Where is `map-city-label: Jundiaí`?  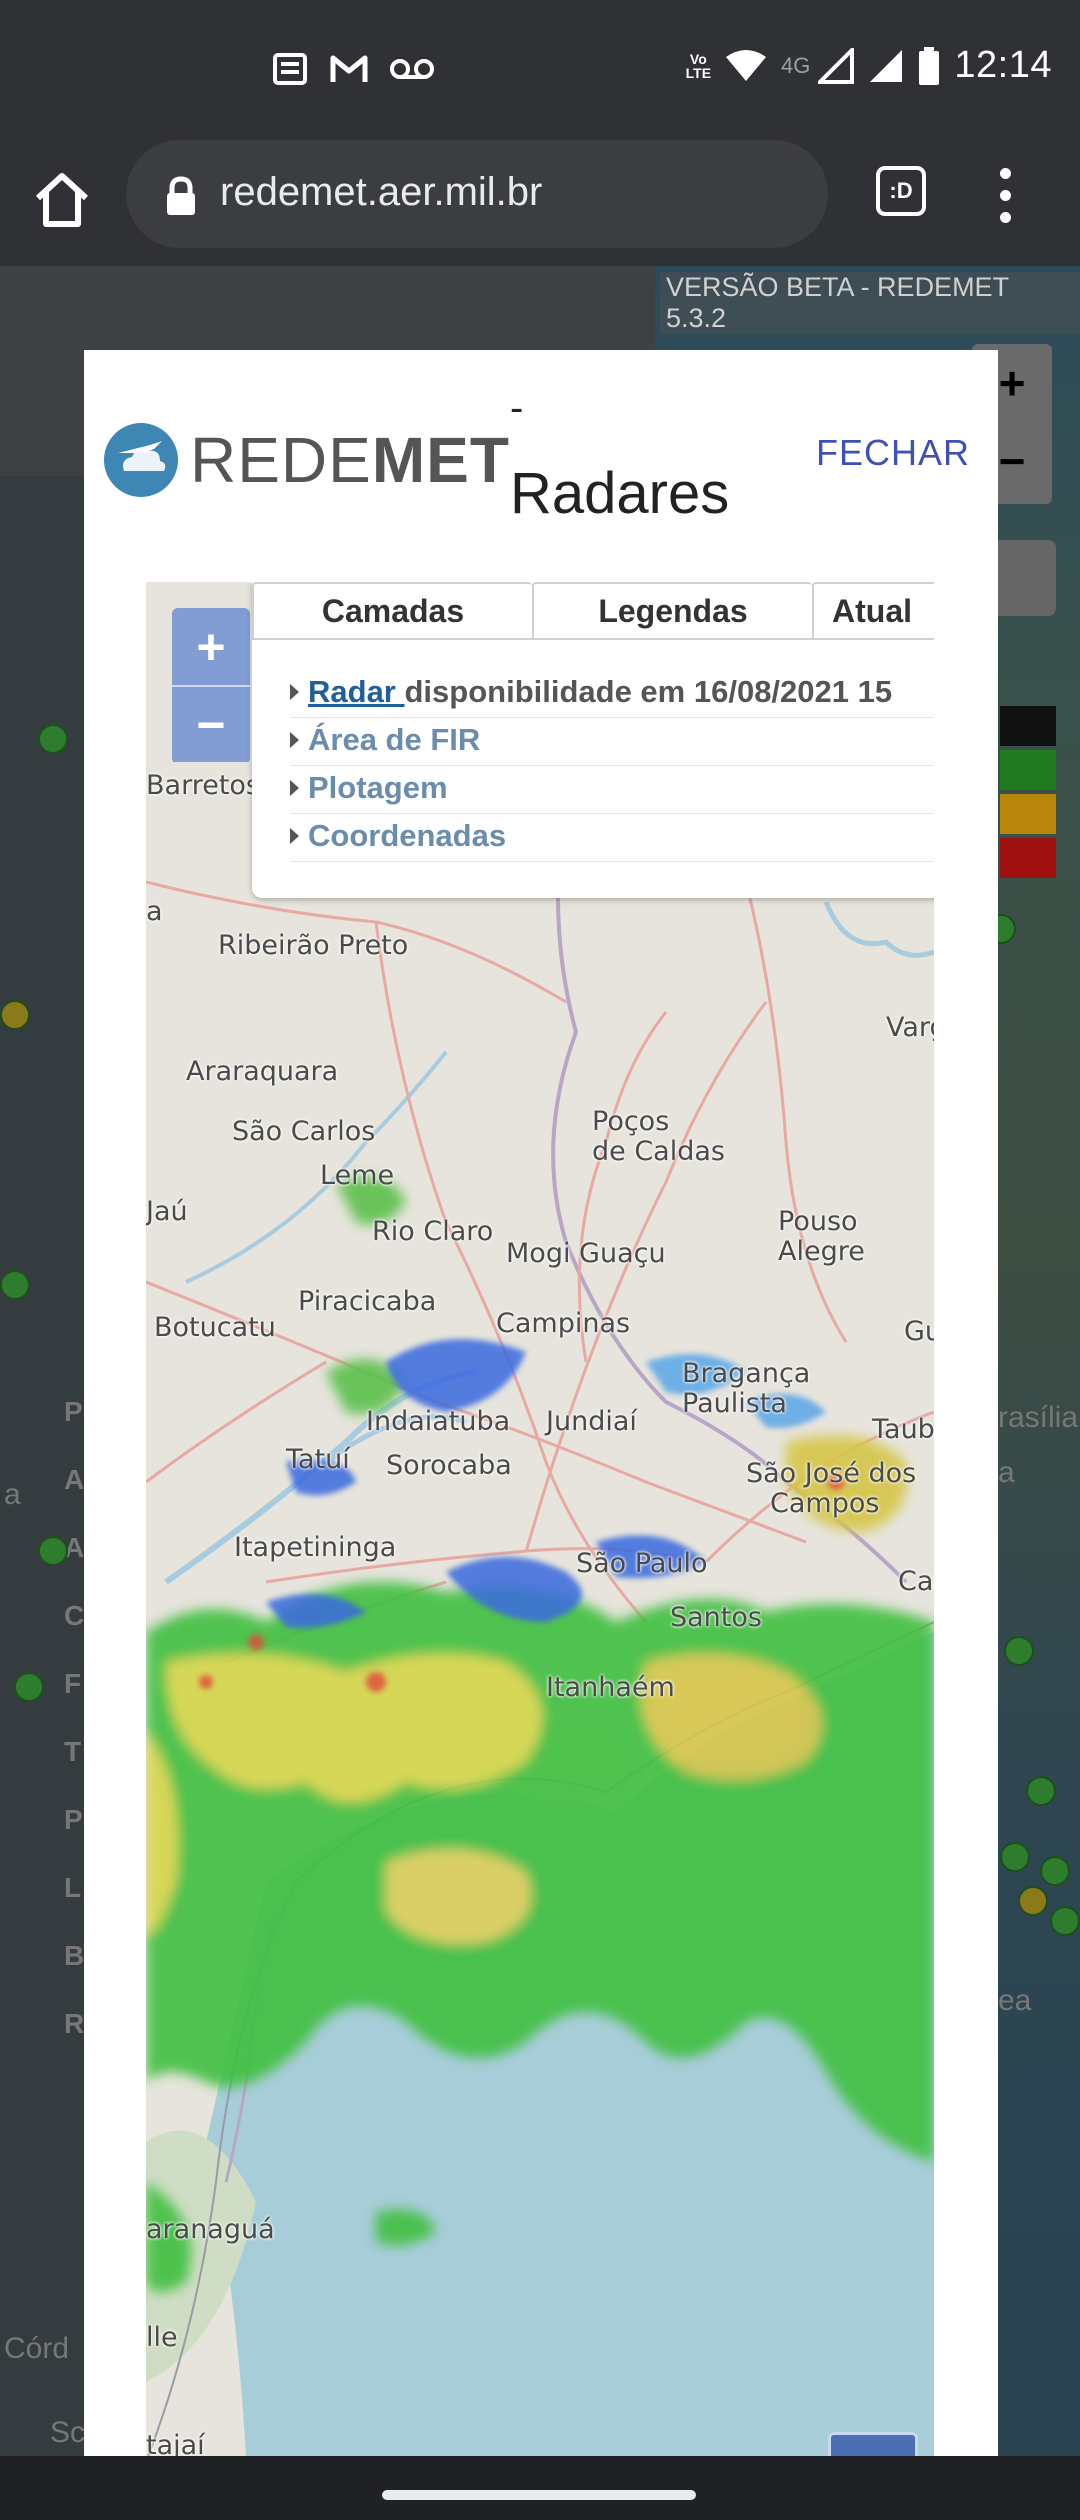
map-city-label: Jundiaí is located at coordinates (591, 1421).